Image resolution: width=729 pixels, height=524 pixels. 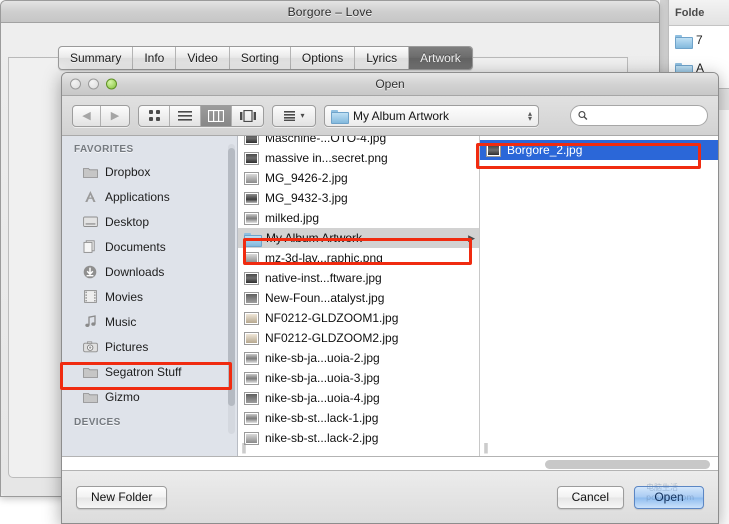 I want to click on action-menu-control: ▾, so click(x=294, y=115).